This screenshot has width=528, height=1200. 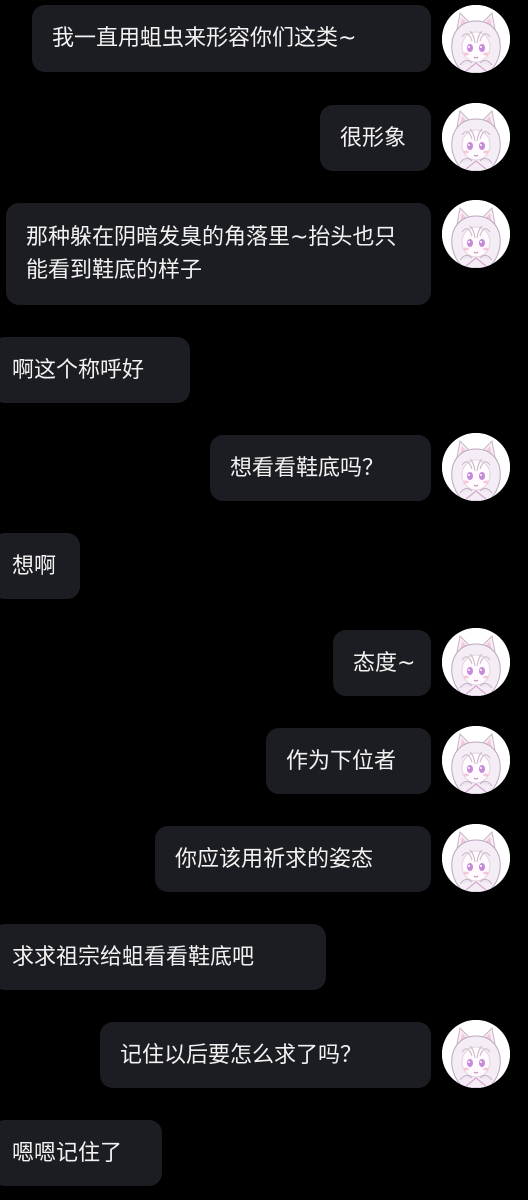 I want to click on message-bubble-sent: 那种躲在阴暗发臭的角落里~抬头也只能看到鞋底的样子, so click(x=218, y=254).